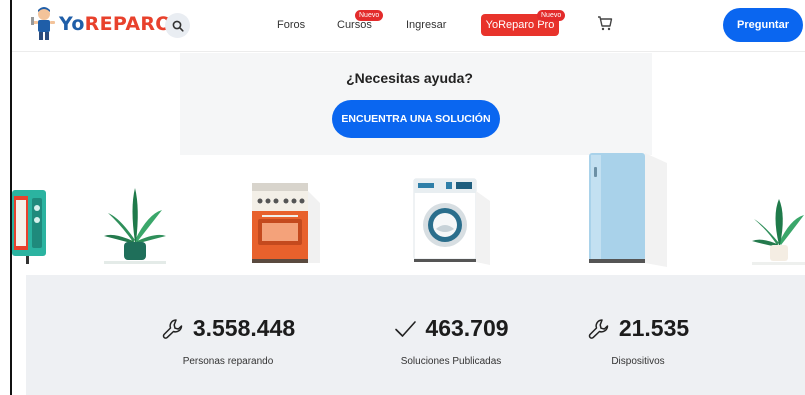 Image resolution: width=805 pixels, height=395 pixels. I want to click on stat-devices: 21.535 Dispositivos, so click(638, 341).